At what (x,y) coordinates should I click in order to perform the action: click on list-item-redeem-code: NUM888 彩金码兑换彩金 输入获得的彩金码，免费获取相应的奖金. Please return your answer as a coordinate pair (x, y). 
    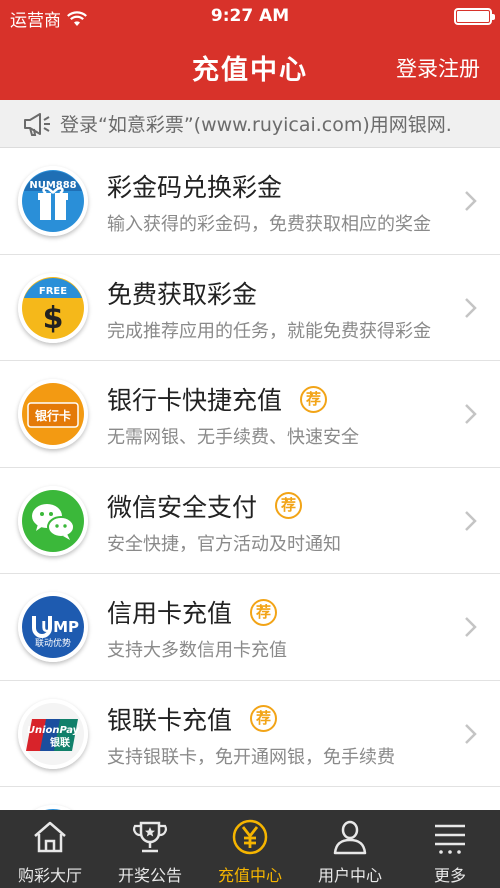
    Looking at the image, I should click on (250, 201).